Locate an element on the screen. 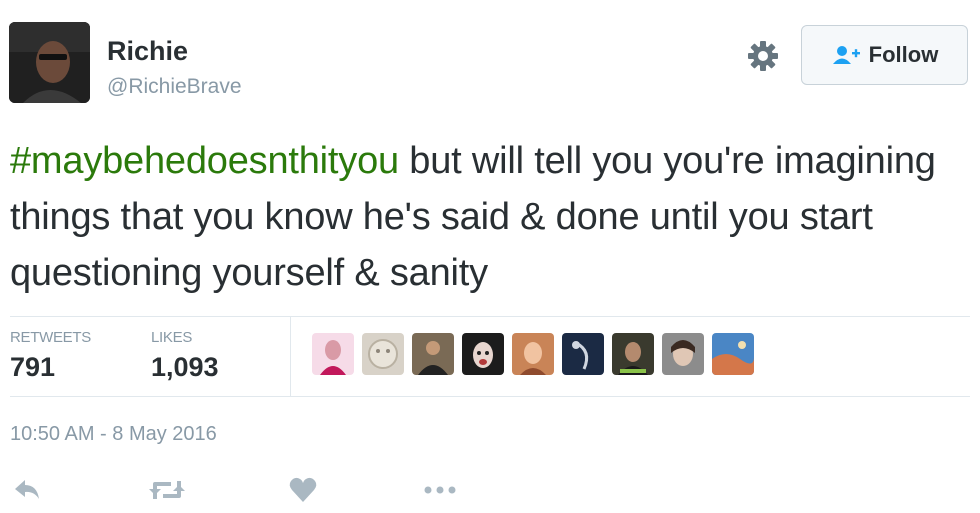 Image resolution: width=980 pixels, height=513 pixels. like-icon is located at coordinates (303, 490).